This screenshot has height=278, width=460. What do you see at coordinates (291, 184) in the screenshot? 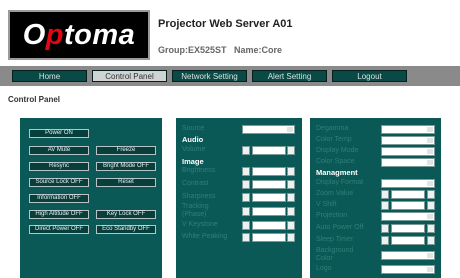
I see `contrast-increase-button` at bounding box center [291, 184].